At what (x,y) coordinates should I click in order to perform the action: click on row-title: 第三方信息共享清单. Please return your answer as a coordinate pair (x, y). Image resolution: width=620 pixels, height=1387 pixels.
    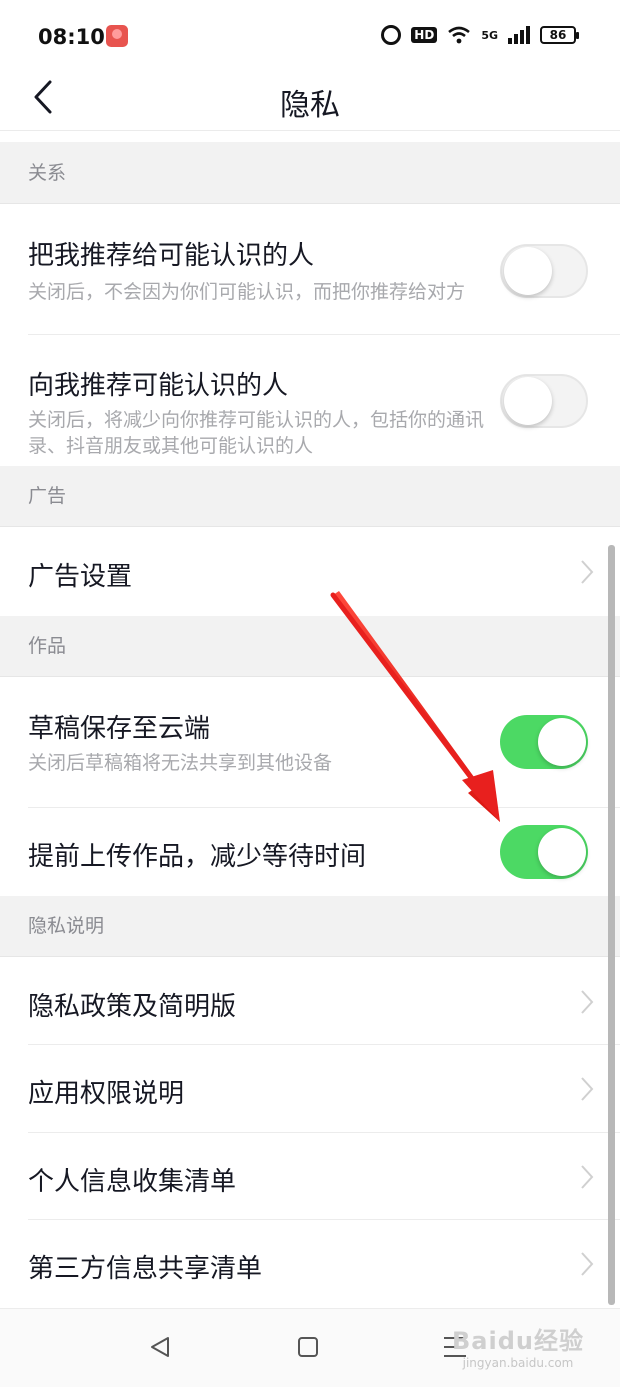
    Looking at the image, I should click on (145, 1269).